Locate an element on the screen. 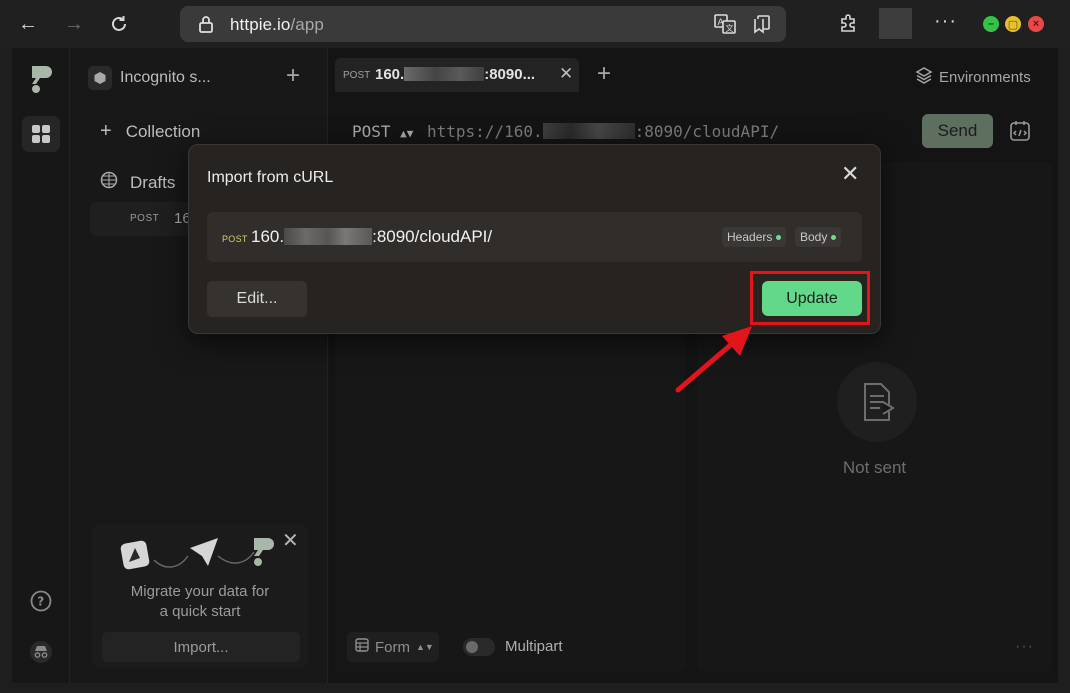  method-select: POST ▲▼ is located at coordinates (382, 131).